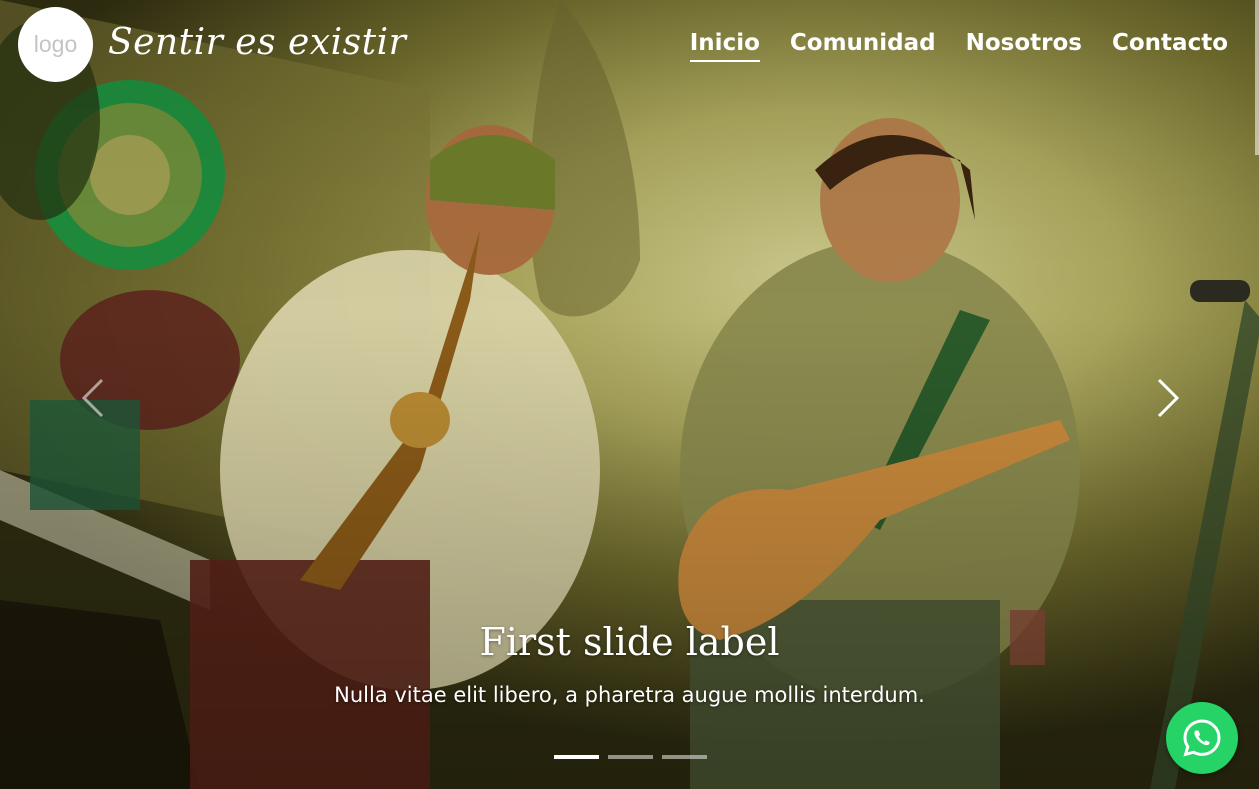  Describe the element at coordinates (1024, 45) in the screenshot. I see `nav-item-nosotros: Nosotros` at that location.